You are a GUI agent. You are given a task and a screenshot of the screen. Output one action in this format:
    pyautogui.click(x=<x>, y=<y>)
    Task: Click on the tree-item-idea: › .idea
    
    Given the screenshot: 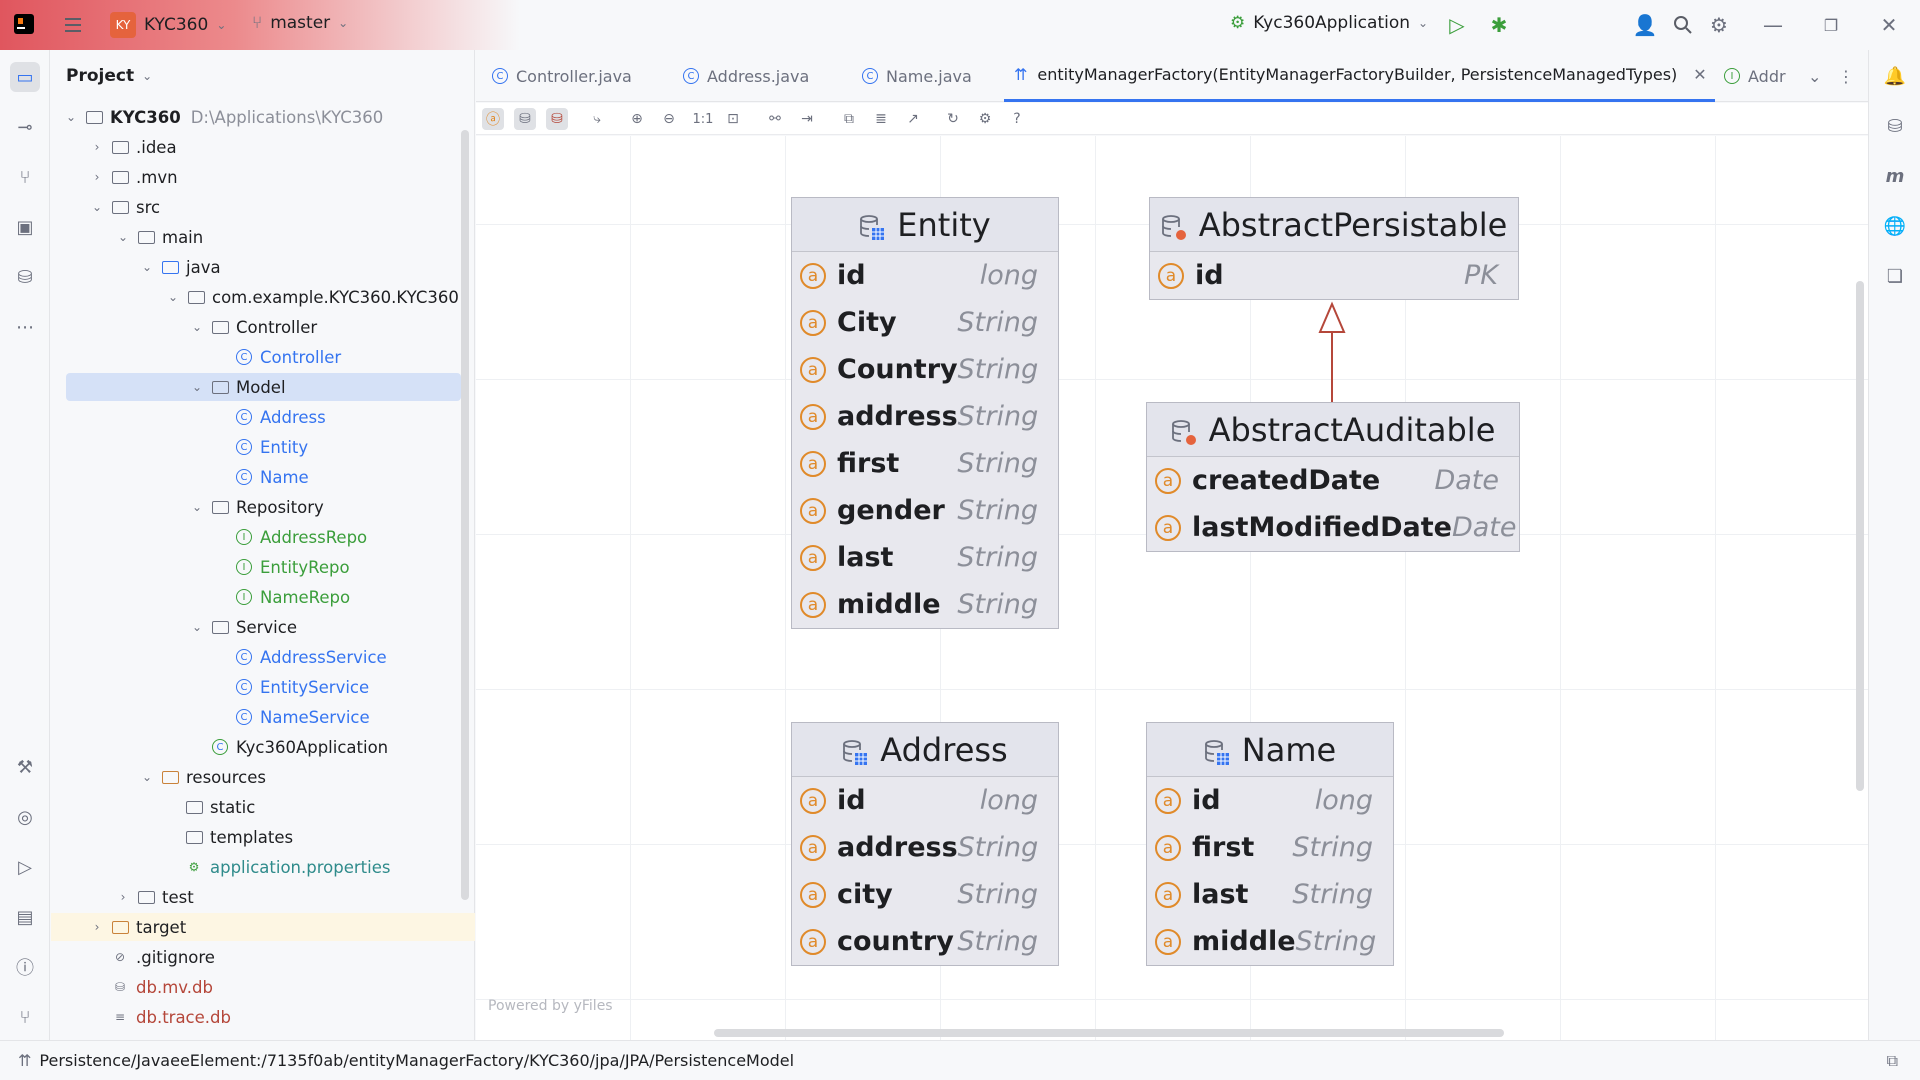 What is the action you would take?
    pyautogui.click(x=256, y=147)
    